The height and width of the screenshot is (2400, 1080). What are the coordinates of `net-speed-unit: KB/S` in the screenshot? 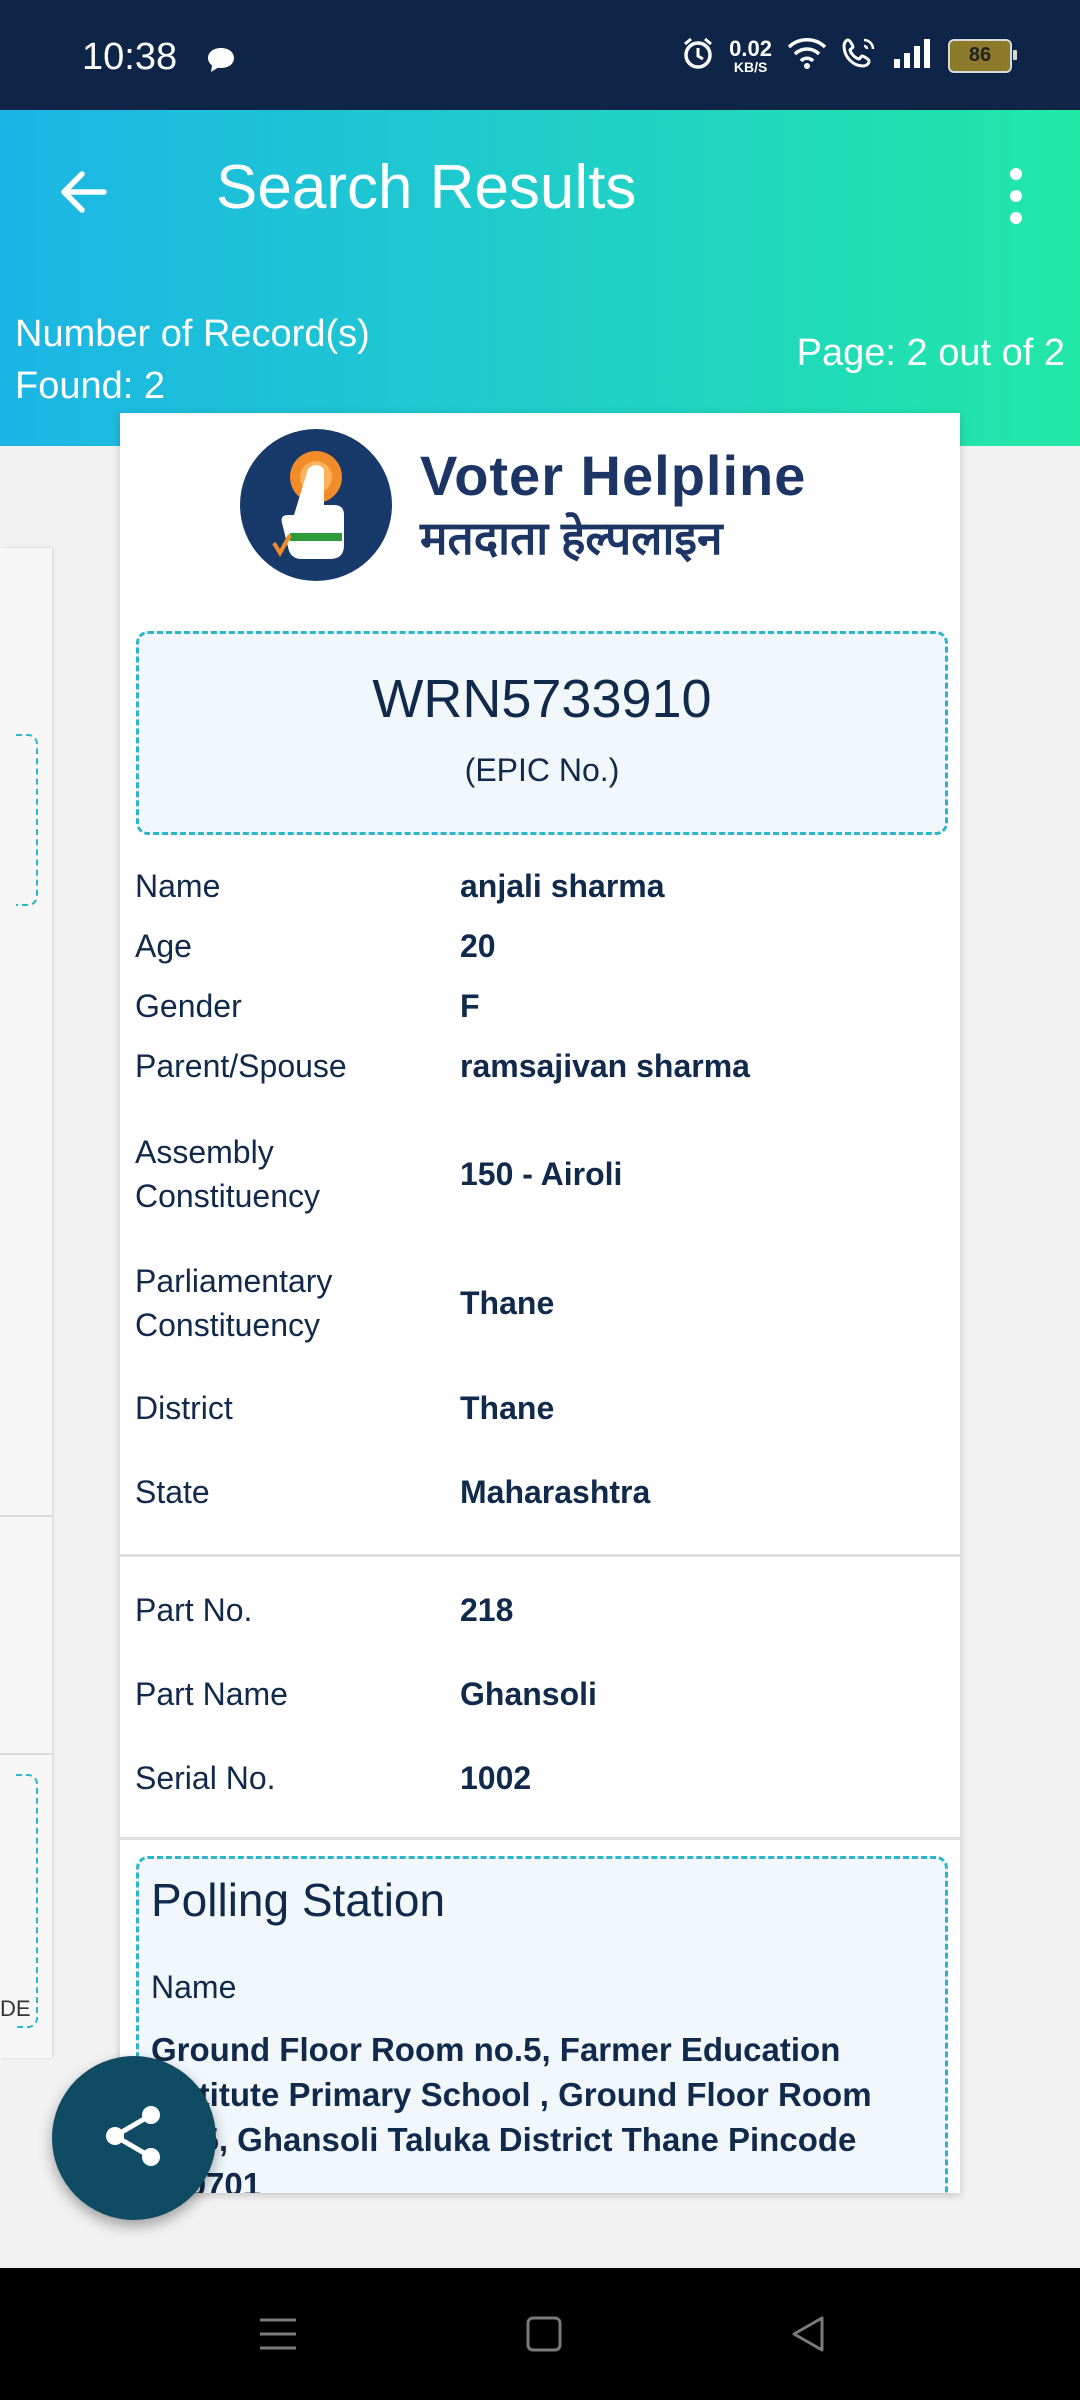 It's located at (750, 66).